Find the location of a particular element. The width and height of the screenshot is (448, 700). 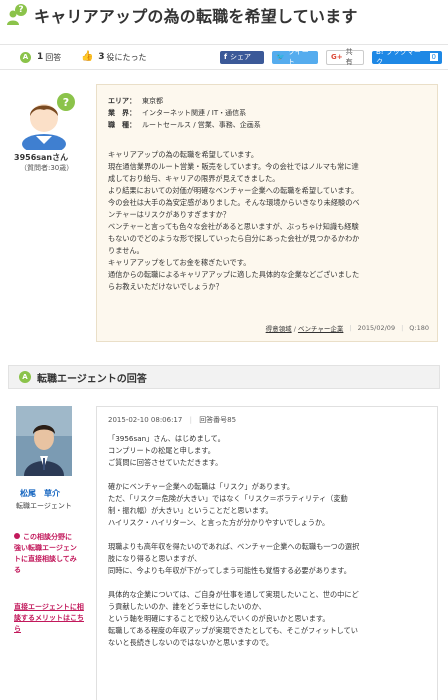

answer-section-header: A 転職エージェントの回答 is located at coordinates (224, 377).